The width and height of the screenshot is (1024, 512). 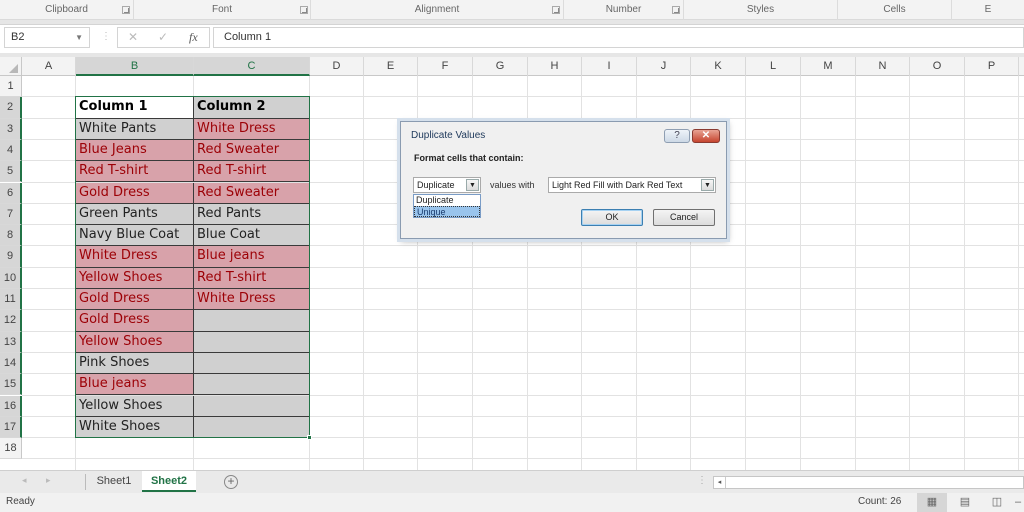 What do you see at coordinates (47, 37) in the screenshot?
I see `name-box: B2 ▼` at bounding box center [47, 37].